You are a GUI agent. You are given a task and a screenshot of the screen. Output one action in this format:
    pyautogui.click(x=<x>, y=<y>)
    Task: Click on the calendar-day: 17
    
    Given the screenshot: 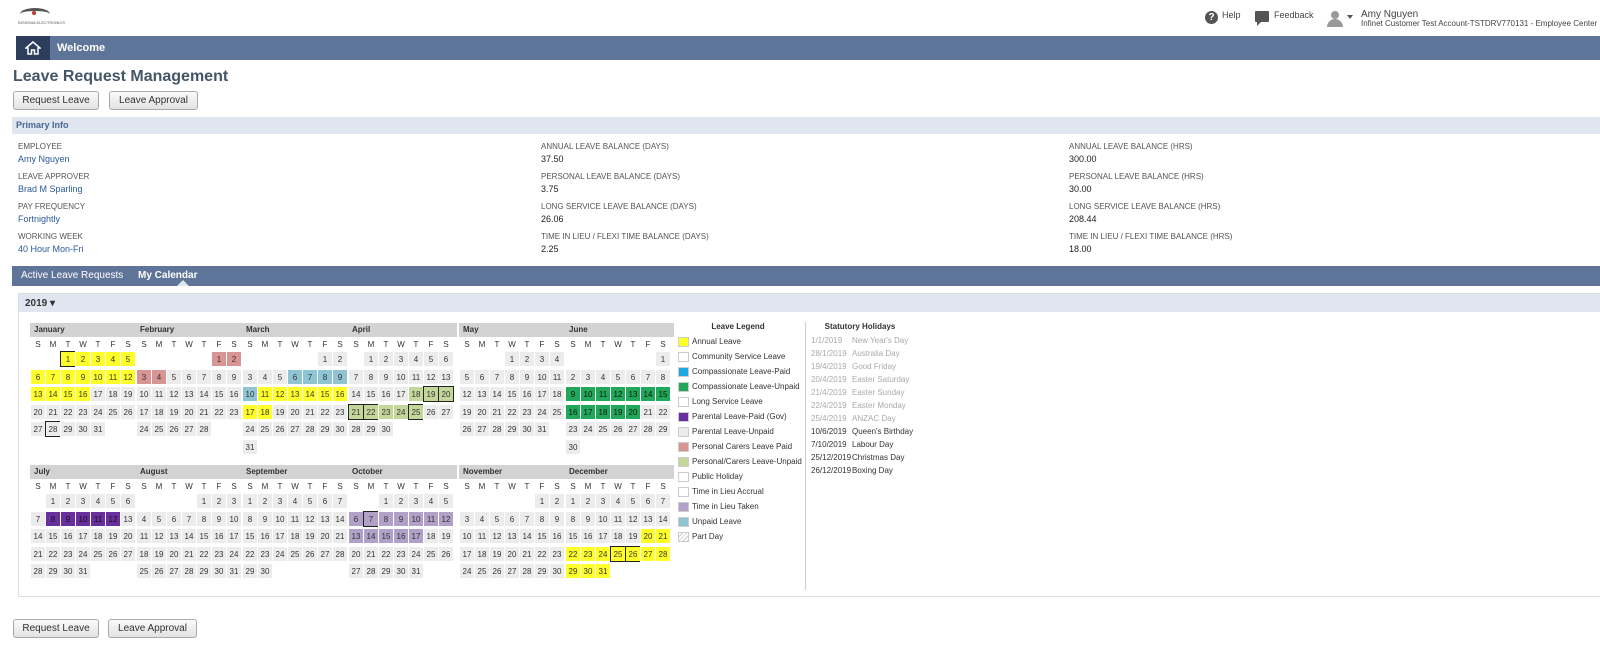 What is the action you would take?
    pyautogui.click(x=542, y=394)
    